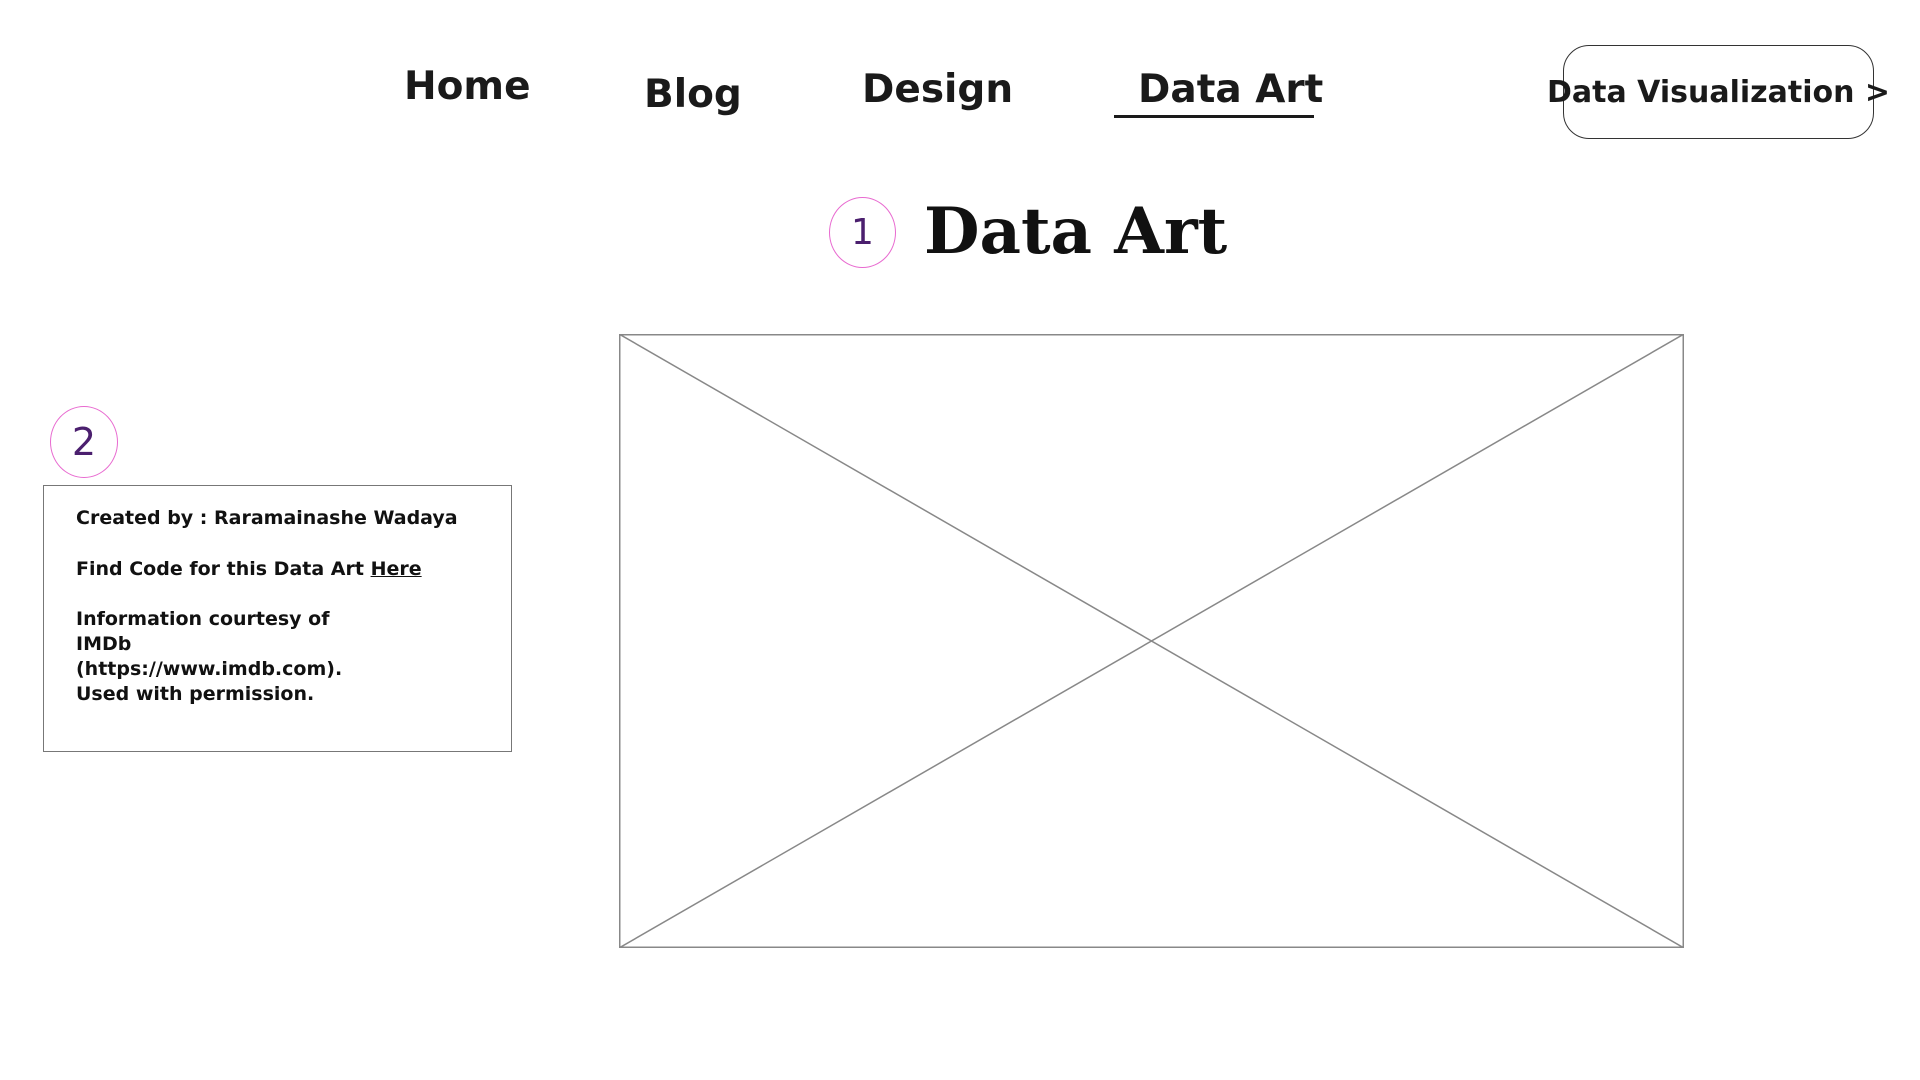  Describe the element at coordinates (467, 86) in the screenshot. I see `nav-home-link: Home` at that location.